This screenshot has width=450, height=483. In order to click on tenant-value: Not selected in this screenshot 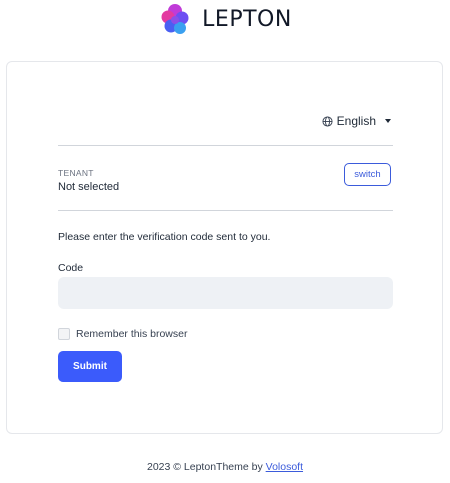, I will do `click(89, 187)`.